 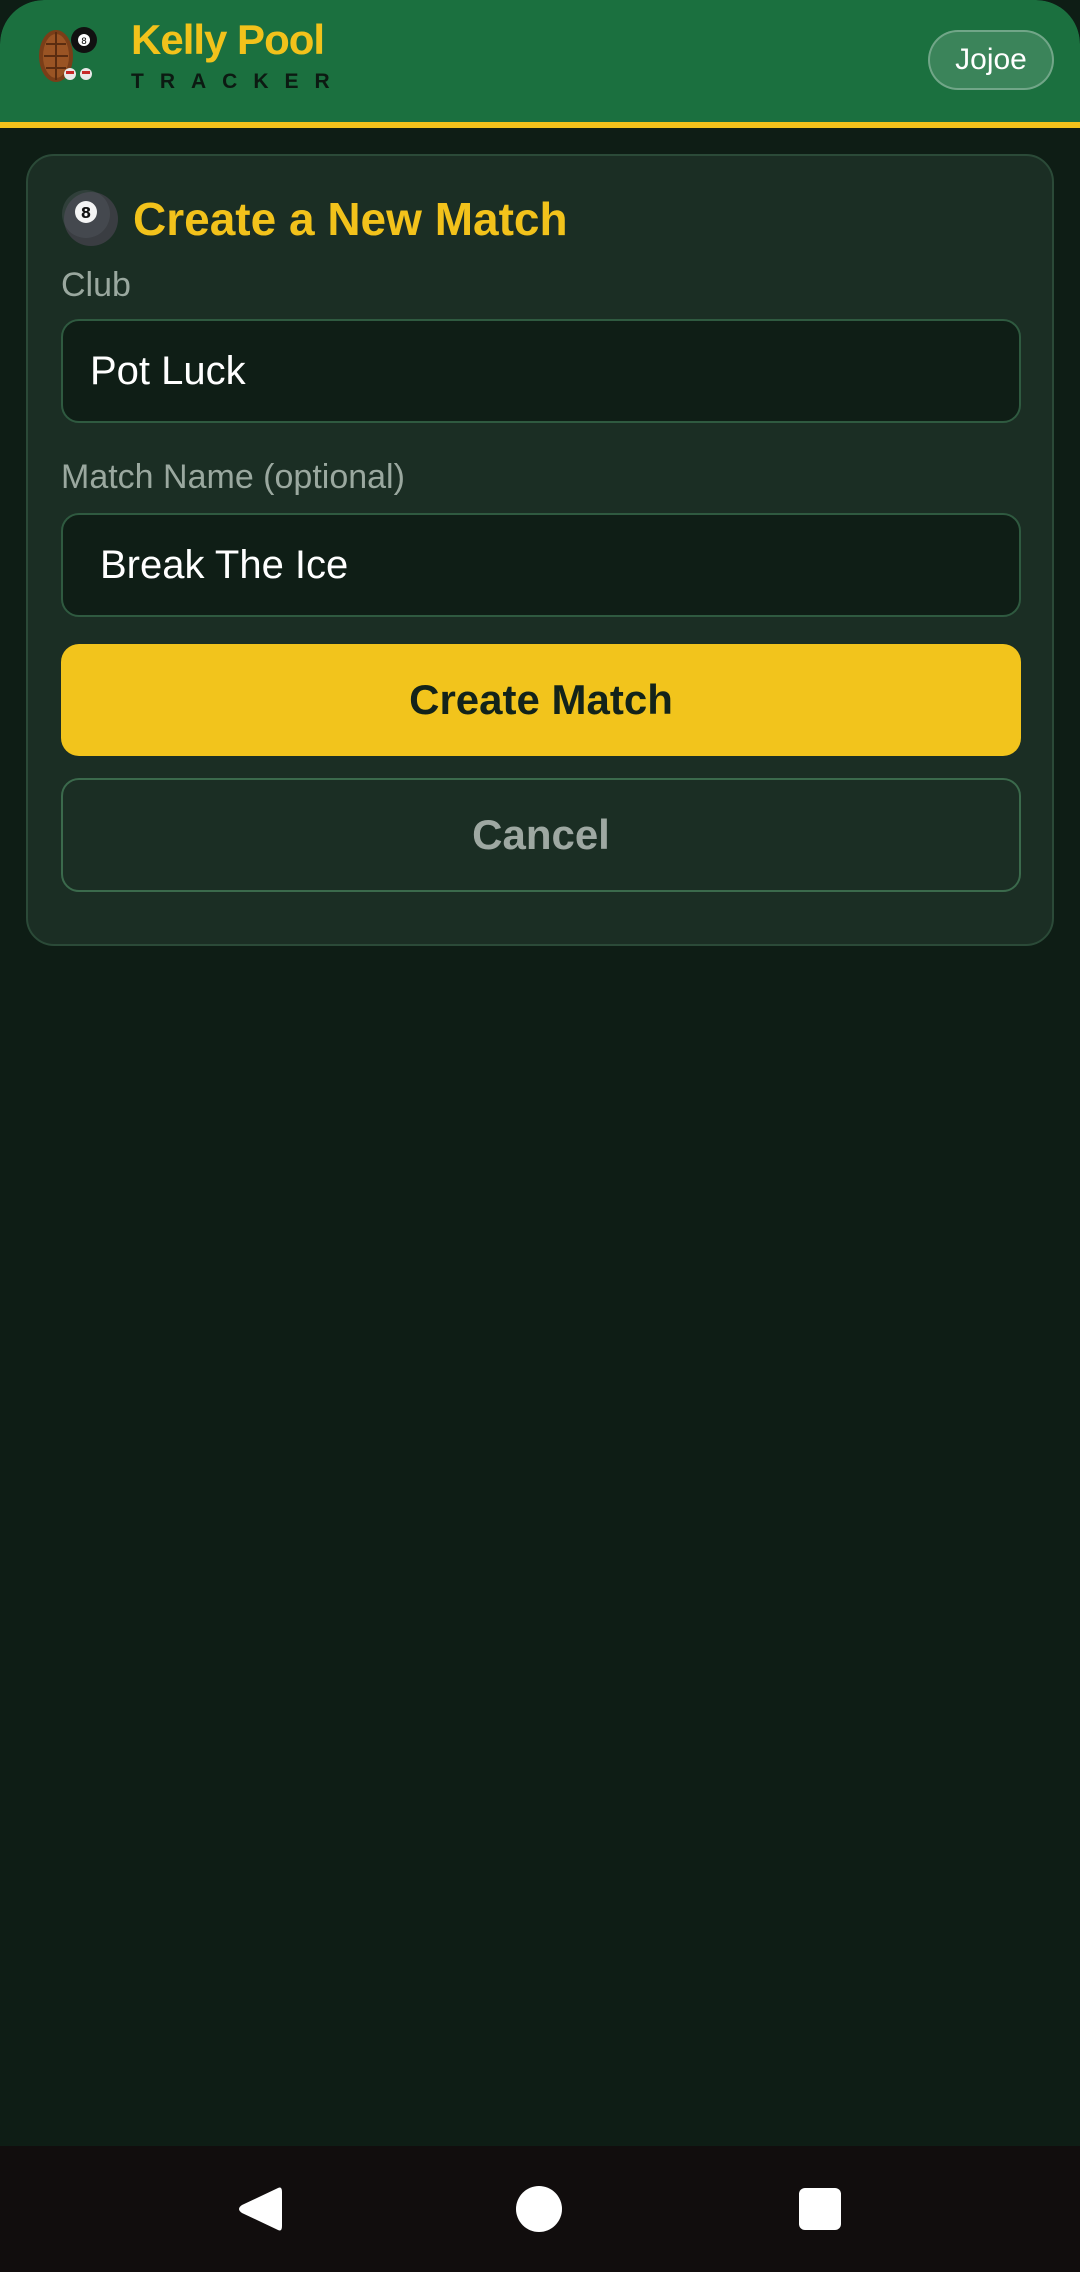 I want to click on home-icon, so click(x=539, y=2209).